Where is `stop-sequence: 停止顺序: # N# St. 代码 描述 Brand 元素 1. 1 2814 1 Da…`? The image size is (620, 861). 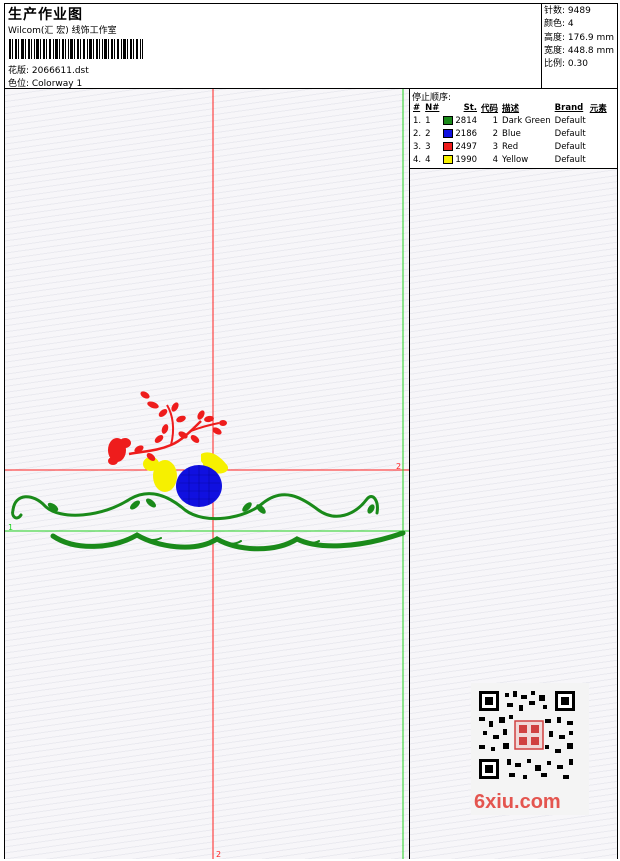
stop-sequence: 停止顺序: # N# St. 代码 描述 Brand 元素 1. 1 2814 1 Da… is located at coordinates (513, 129).